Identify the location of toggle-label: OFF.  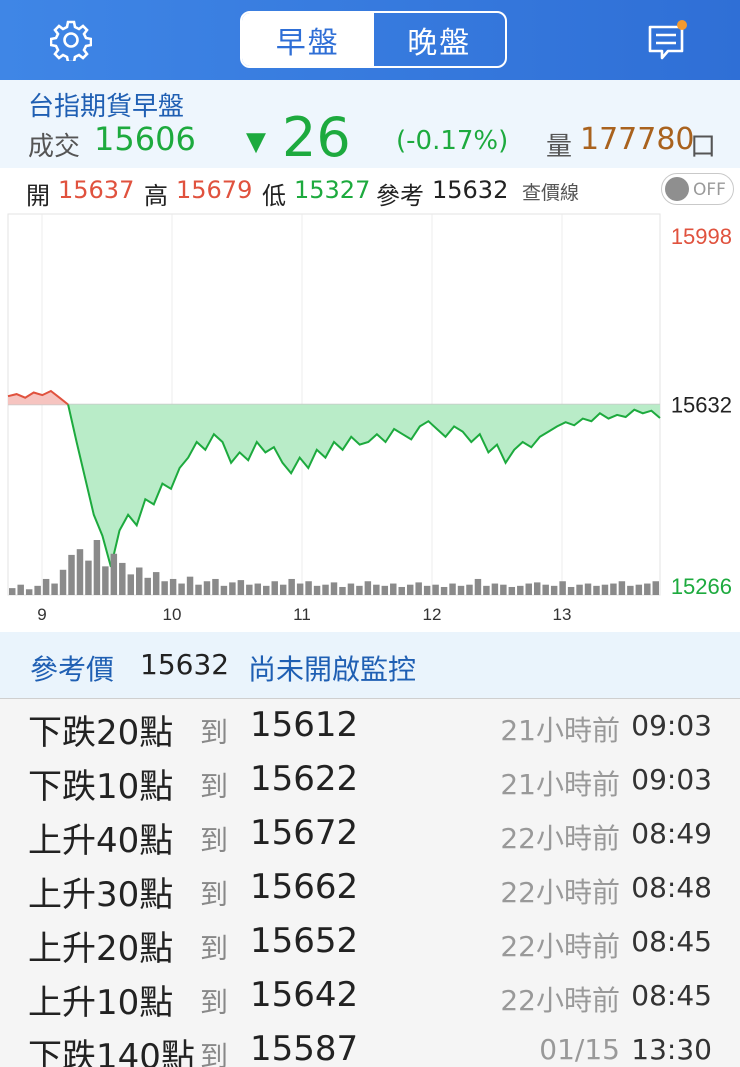
(709, 190).